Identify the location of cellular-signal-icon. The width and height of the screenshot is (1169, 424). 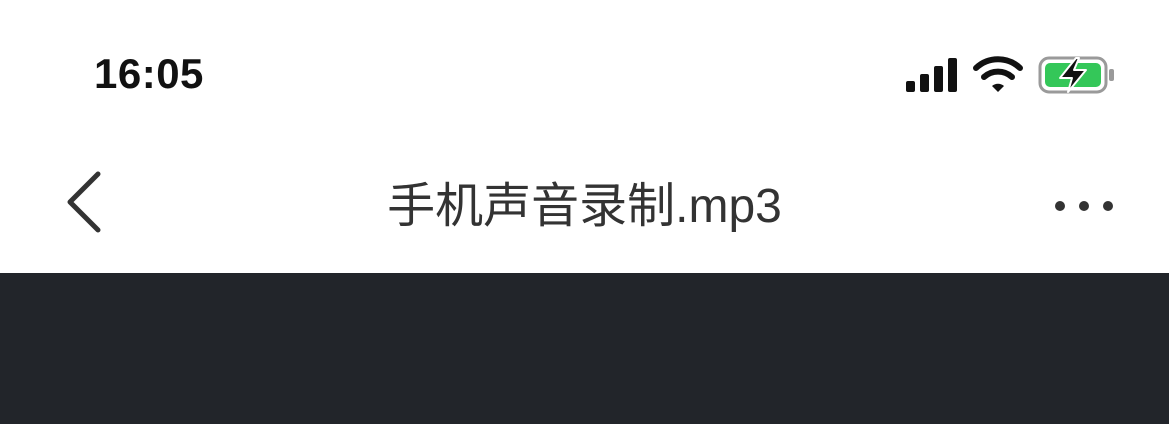
(931, 75).